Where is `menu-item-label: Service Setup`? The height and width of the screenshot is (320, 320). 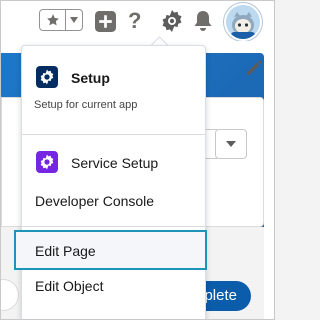
menu-item-label: Service Setup is located at coordinates (115, 163).